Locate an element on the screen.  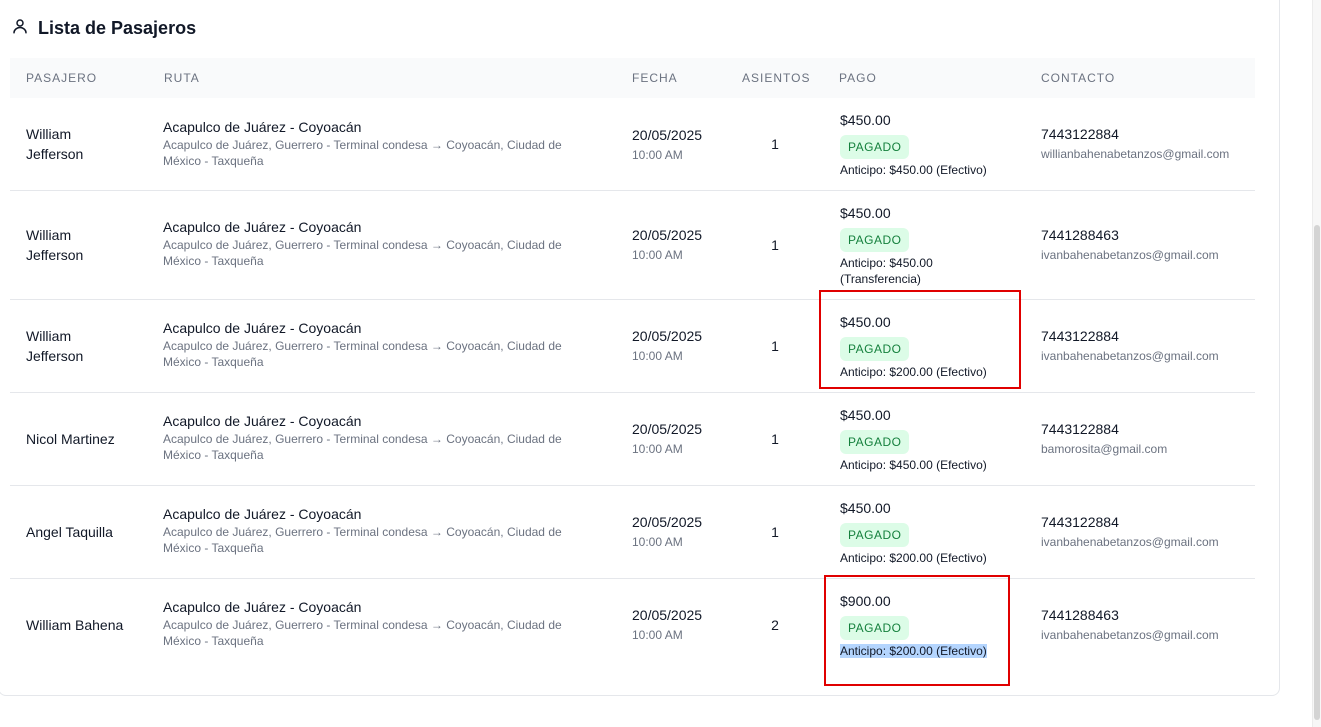
seat-count: 2 is located at coordinates (775, 625).